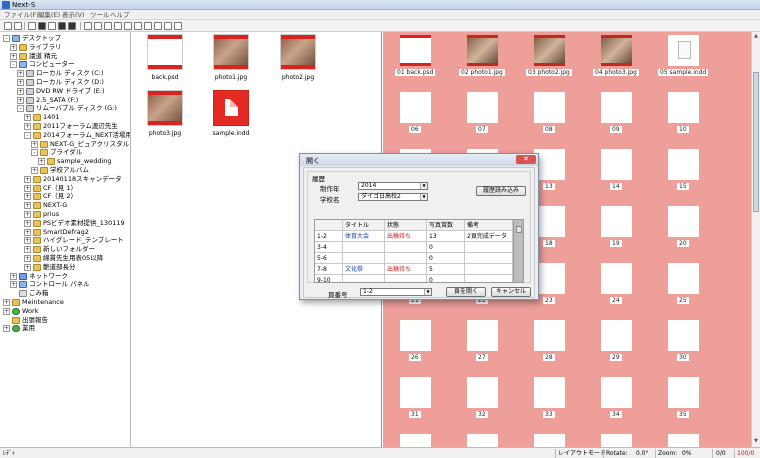  I want to click on rotate-icon, so click(138, 26).